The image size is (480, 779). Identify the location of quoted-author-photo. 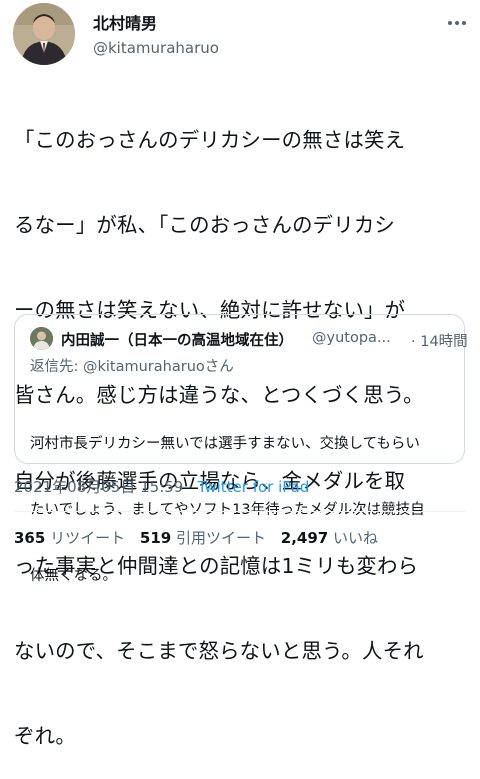
(41, 338).